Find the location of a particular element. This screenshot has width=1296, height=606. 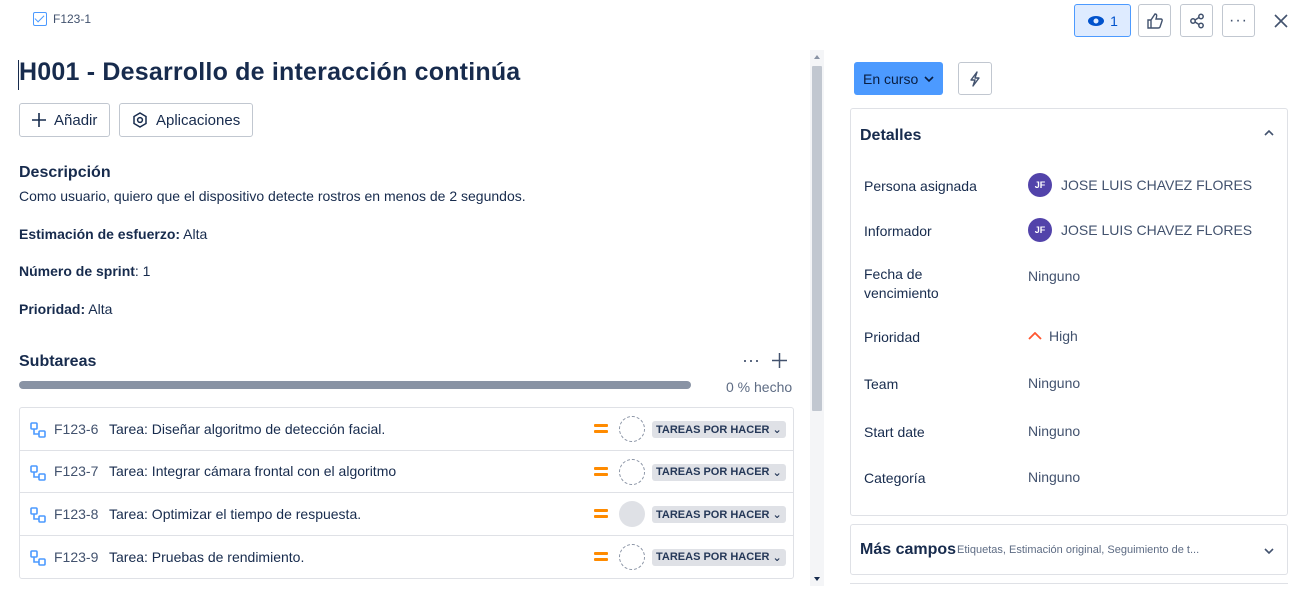

close-icon is located at coordinates (1280, 20).